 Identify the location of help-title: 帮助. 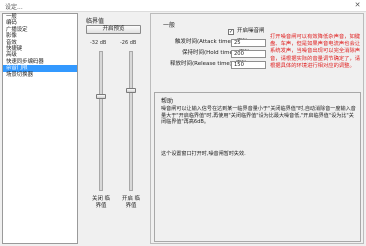
(167, 101).